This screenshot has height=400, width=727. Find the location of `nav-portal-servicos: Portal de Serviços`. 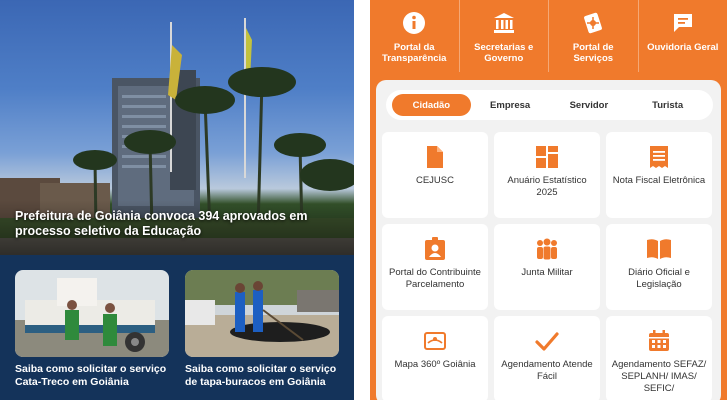

nav-portal-servicos: Portal de Serviços is located at coordinates (594, 36).